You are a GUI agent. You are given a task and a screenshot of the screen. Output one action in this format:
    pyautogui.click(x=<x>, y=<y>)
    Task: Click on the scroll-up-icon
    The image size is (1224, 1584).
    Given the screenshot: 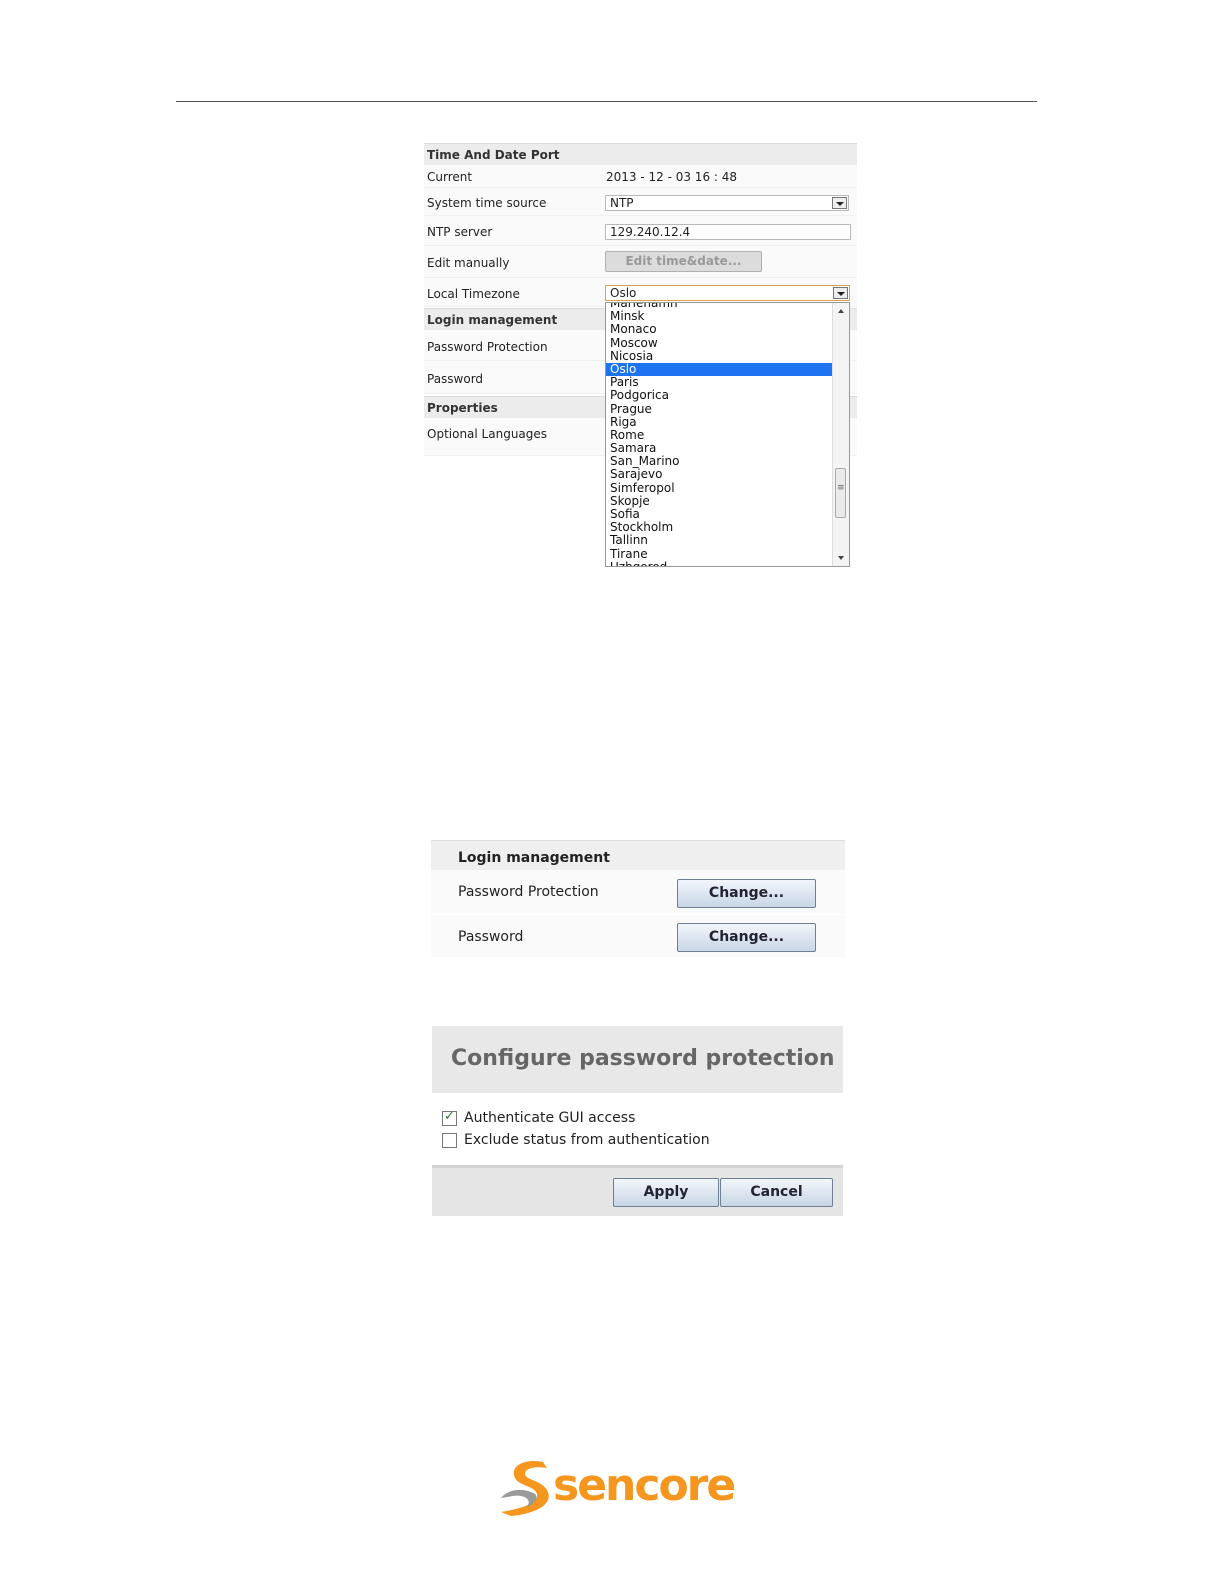 What is the action you would take?
    pyautogui.click(x=841, y=311)
    